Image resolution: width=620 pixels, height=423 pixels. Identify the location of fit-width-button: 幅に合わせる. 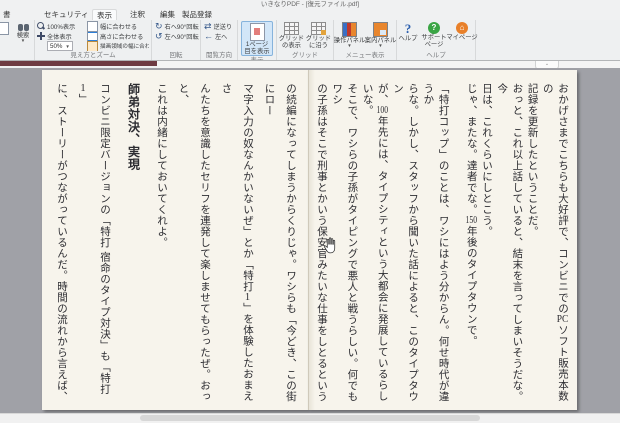
(118, 26).